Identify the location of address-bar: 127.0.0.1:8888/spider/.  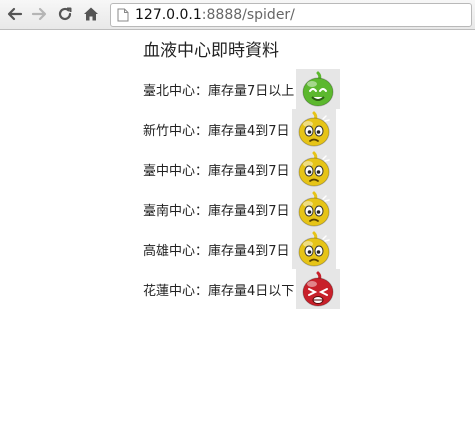
(291, 15).